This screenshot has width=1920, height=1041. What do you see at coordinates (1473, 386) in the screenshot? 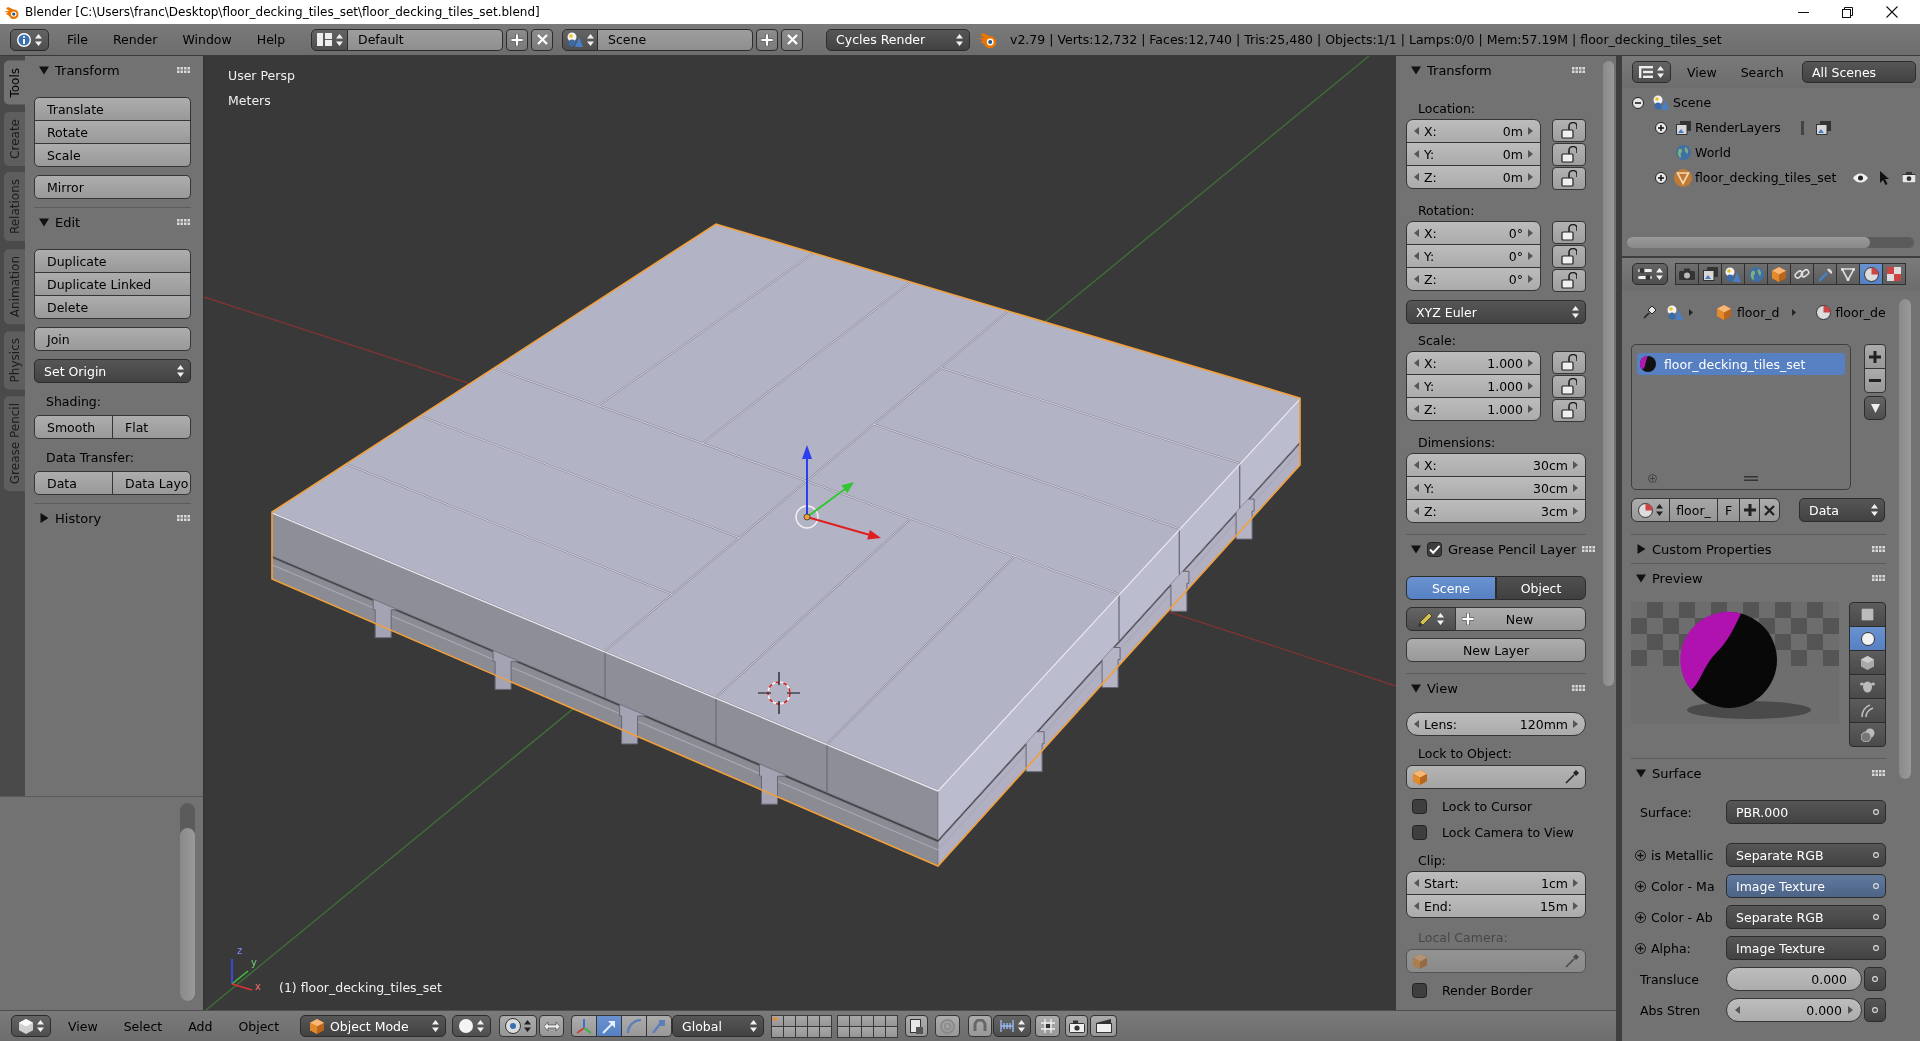
I see `number-field: Y: 1.000` at bounding box center [1473, 386].